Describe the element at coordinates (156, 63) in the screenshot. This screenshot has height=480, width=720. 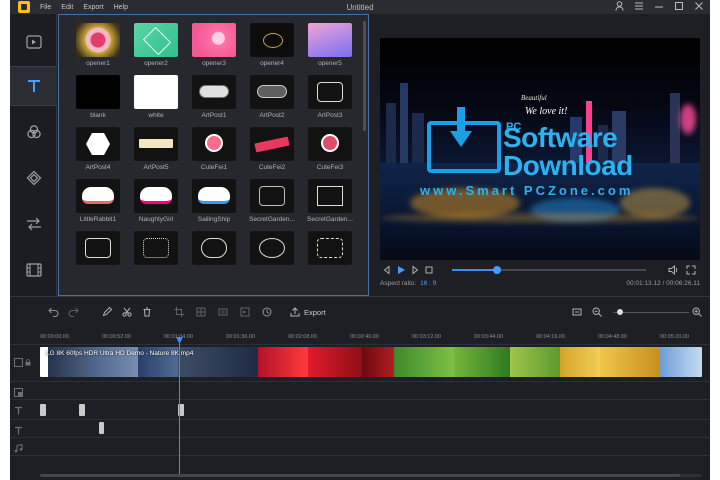
I see `template-label: opener2` at that location.